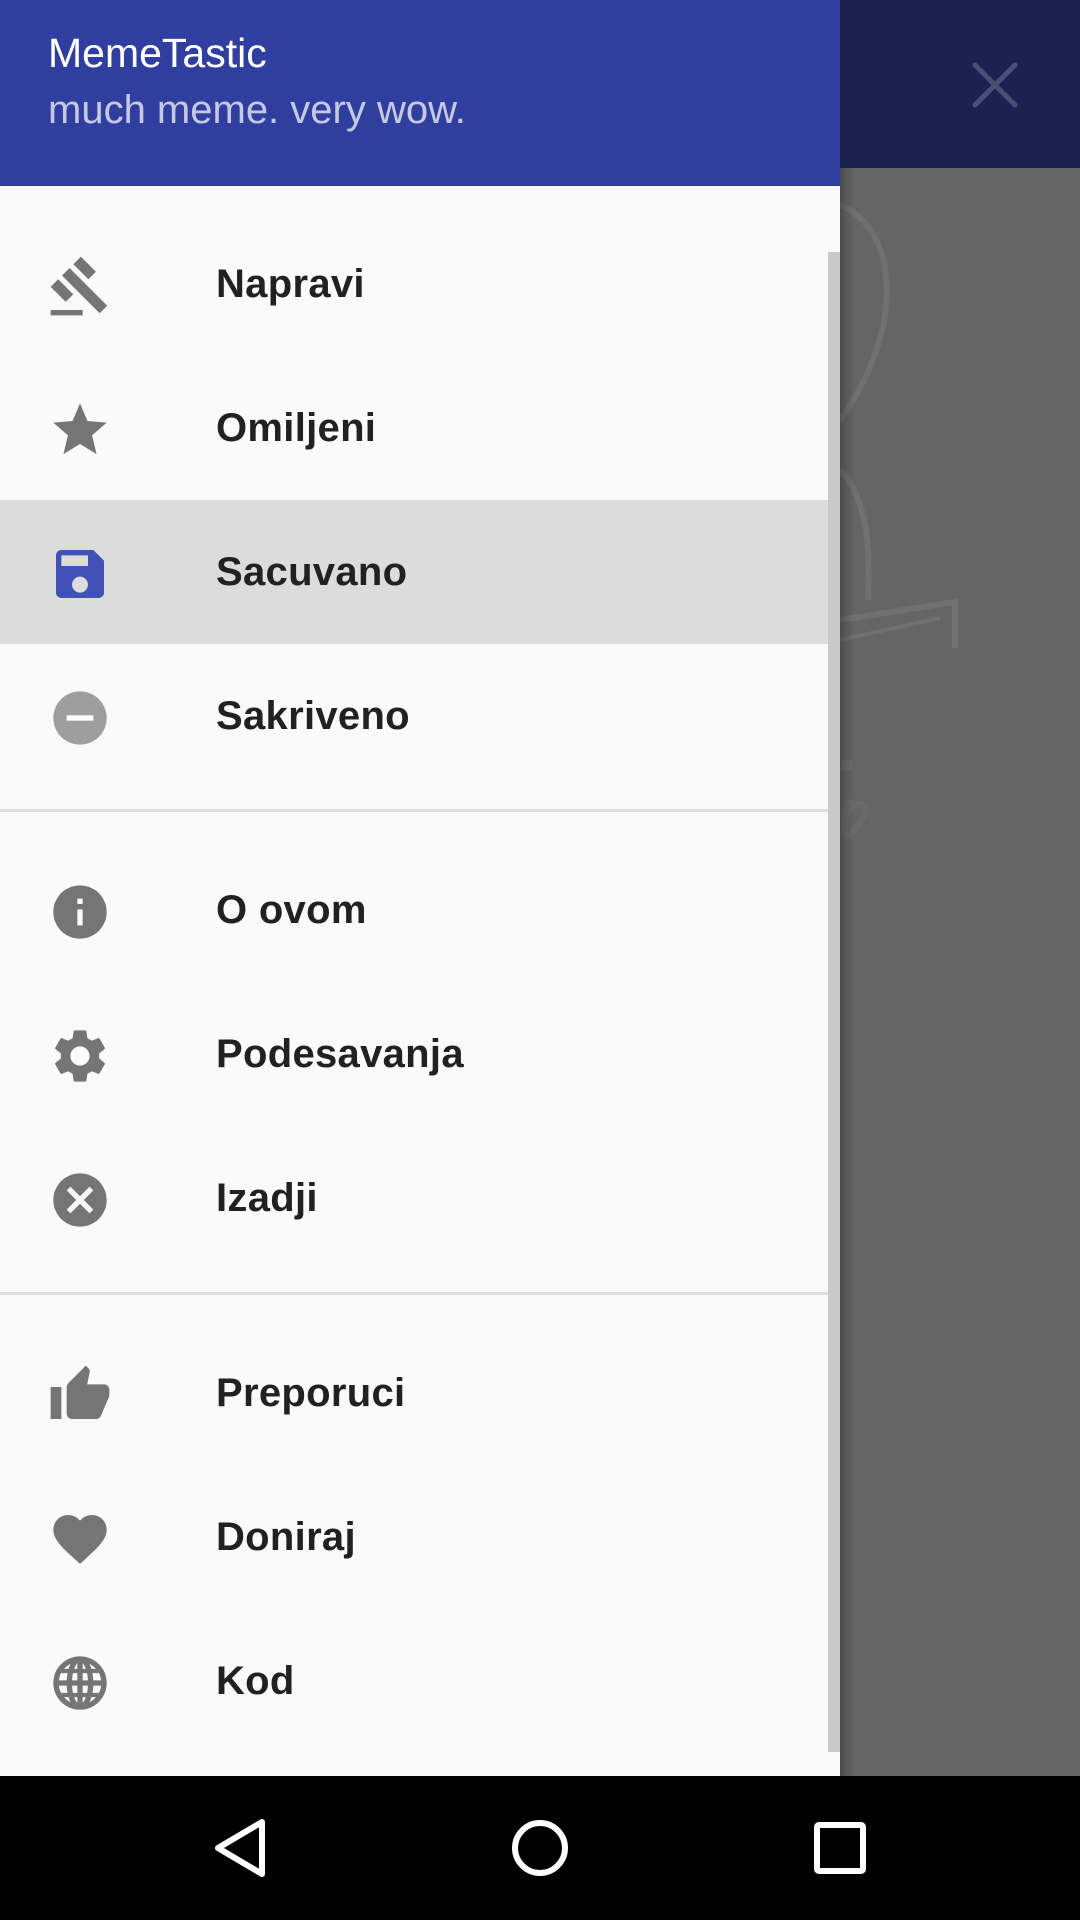 The image size is (1080, 1920). Describe the element at coordinates (340, 1054) in the screenshot. I see `menu-label: Podesavanja` at that location.